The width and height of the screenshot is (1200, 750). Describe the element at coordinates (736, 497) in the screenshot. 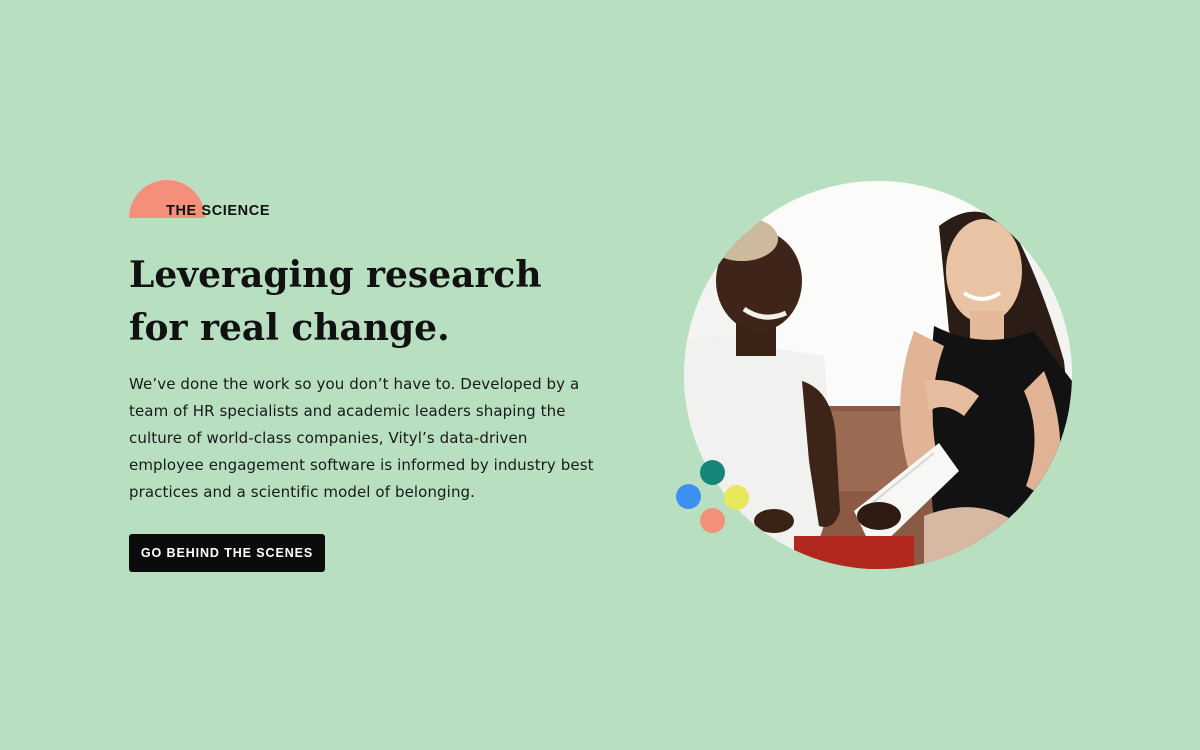

I see `yellow-dot-icon` at that location.